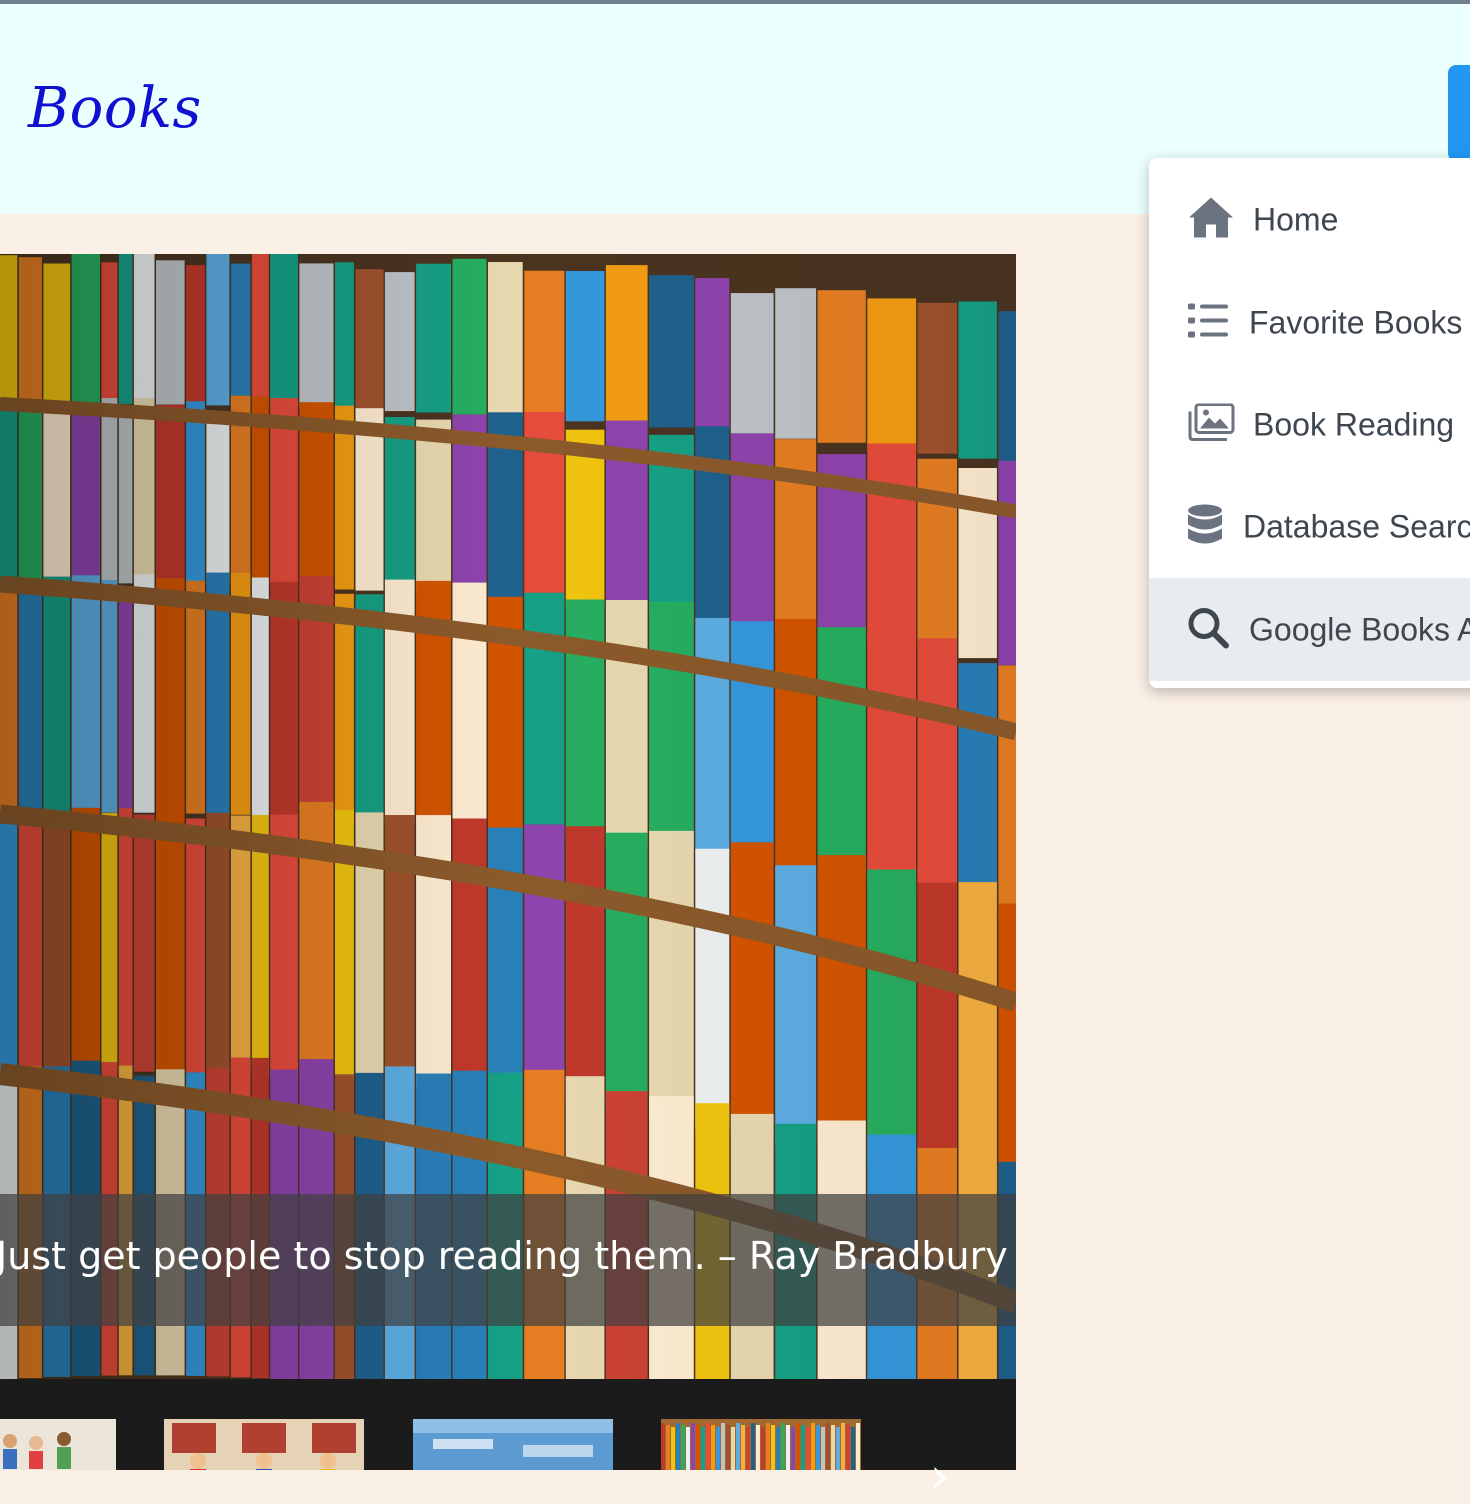  Describe the element at coordinates (1205, 526) in the screenshot. I see `database-icon` at that location.